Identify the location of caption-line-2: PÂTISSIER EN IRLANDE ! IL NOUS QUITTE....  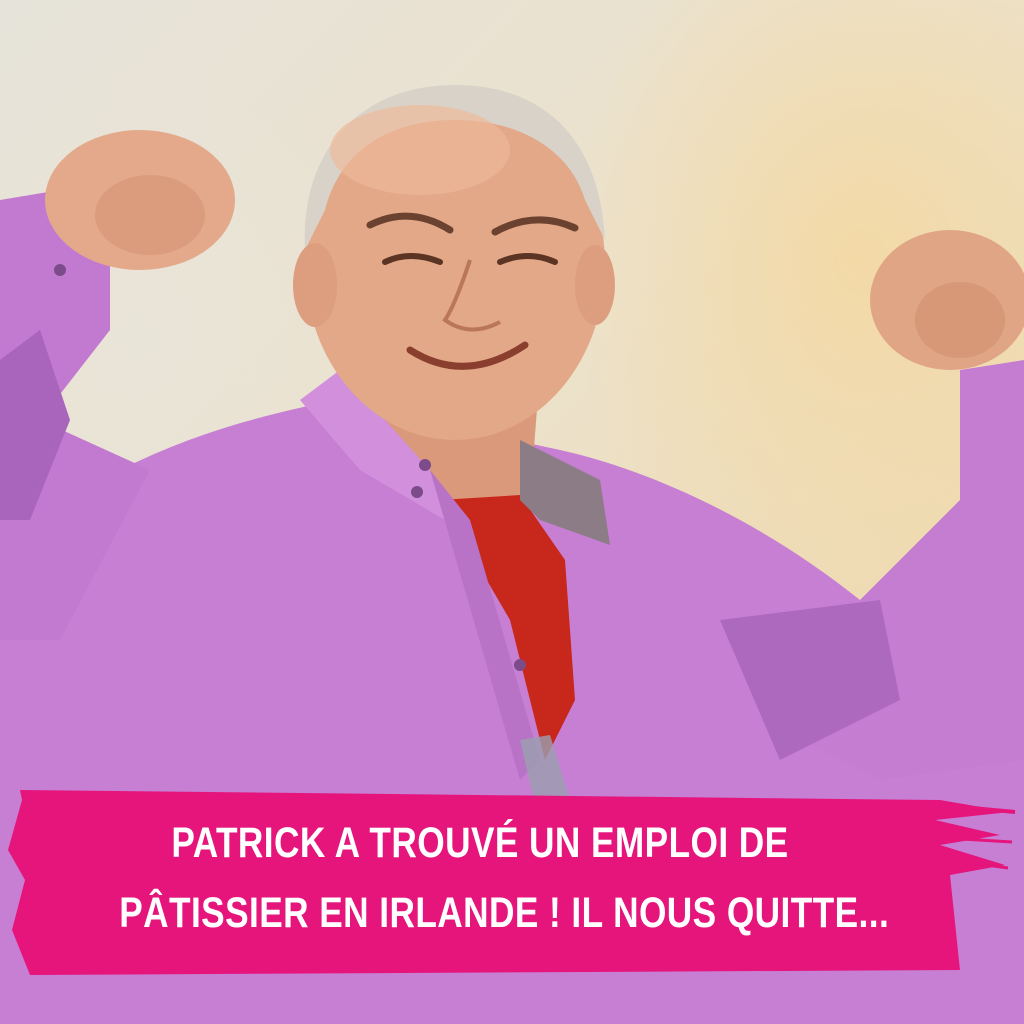
(504, 913).